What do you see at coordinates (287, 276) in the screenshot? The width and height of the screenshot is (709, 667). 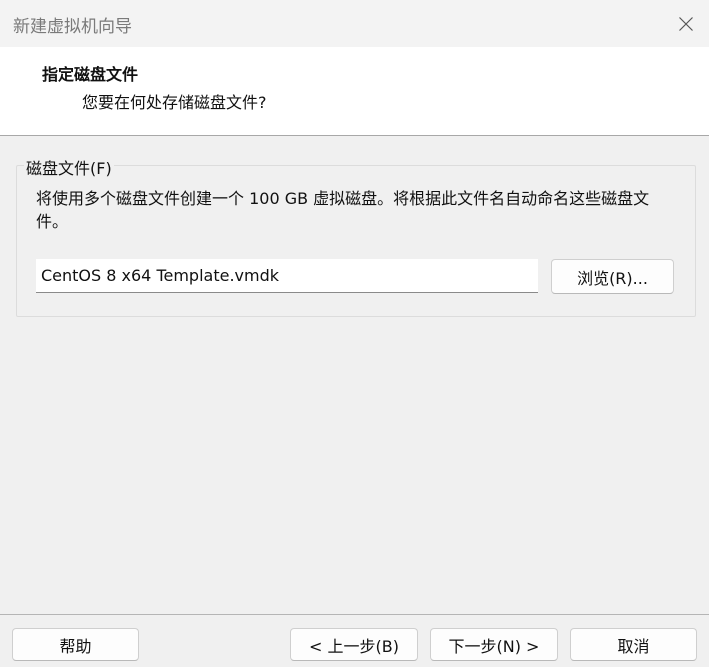 I see `disk-file-name-input` at bounding box center [287, 276].